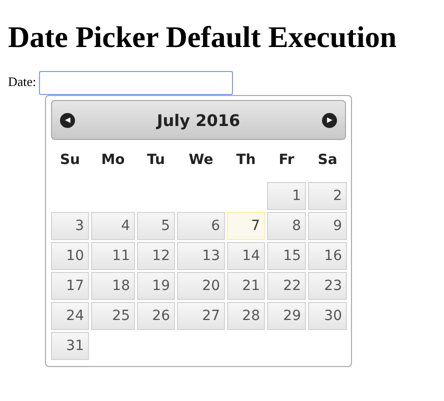 The width and height of the screenshot is (444, 401). Describe the element at coordinates (156, 316) in the screenshot. I see `day-cell: 26` at that location.